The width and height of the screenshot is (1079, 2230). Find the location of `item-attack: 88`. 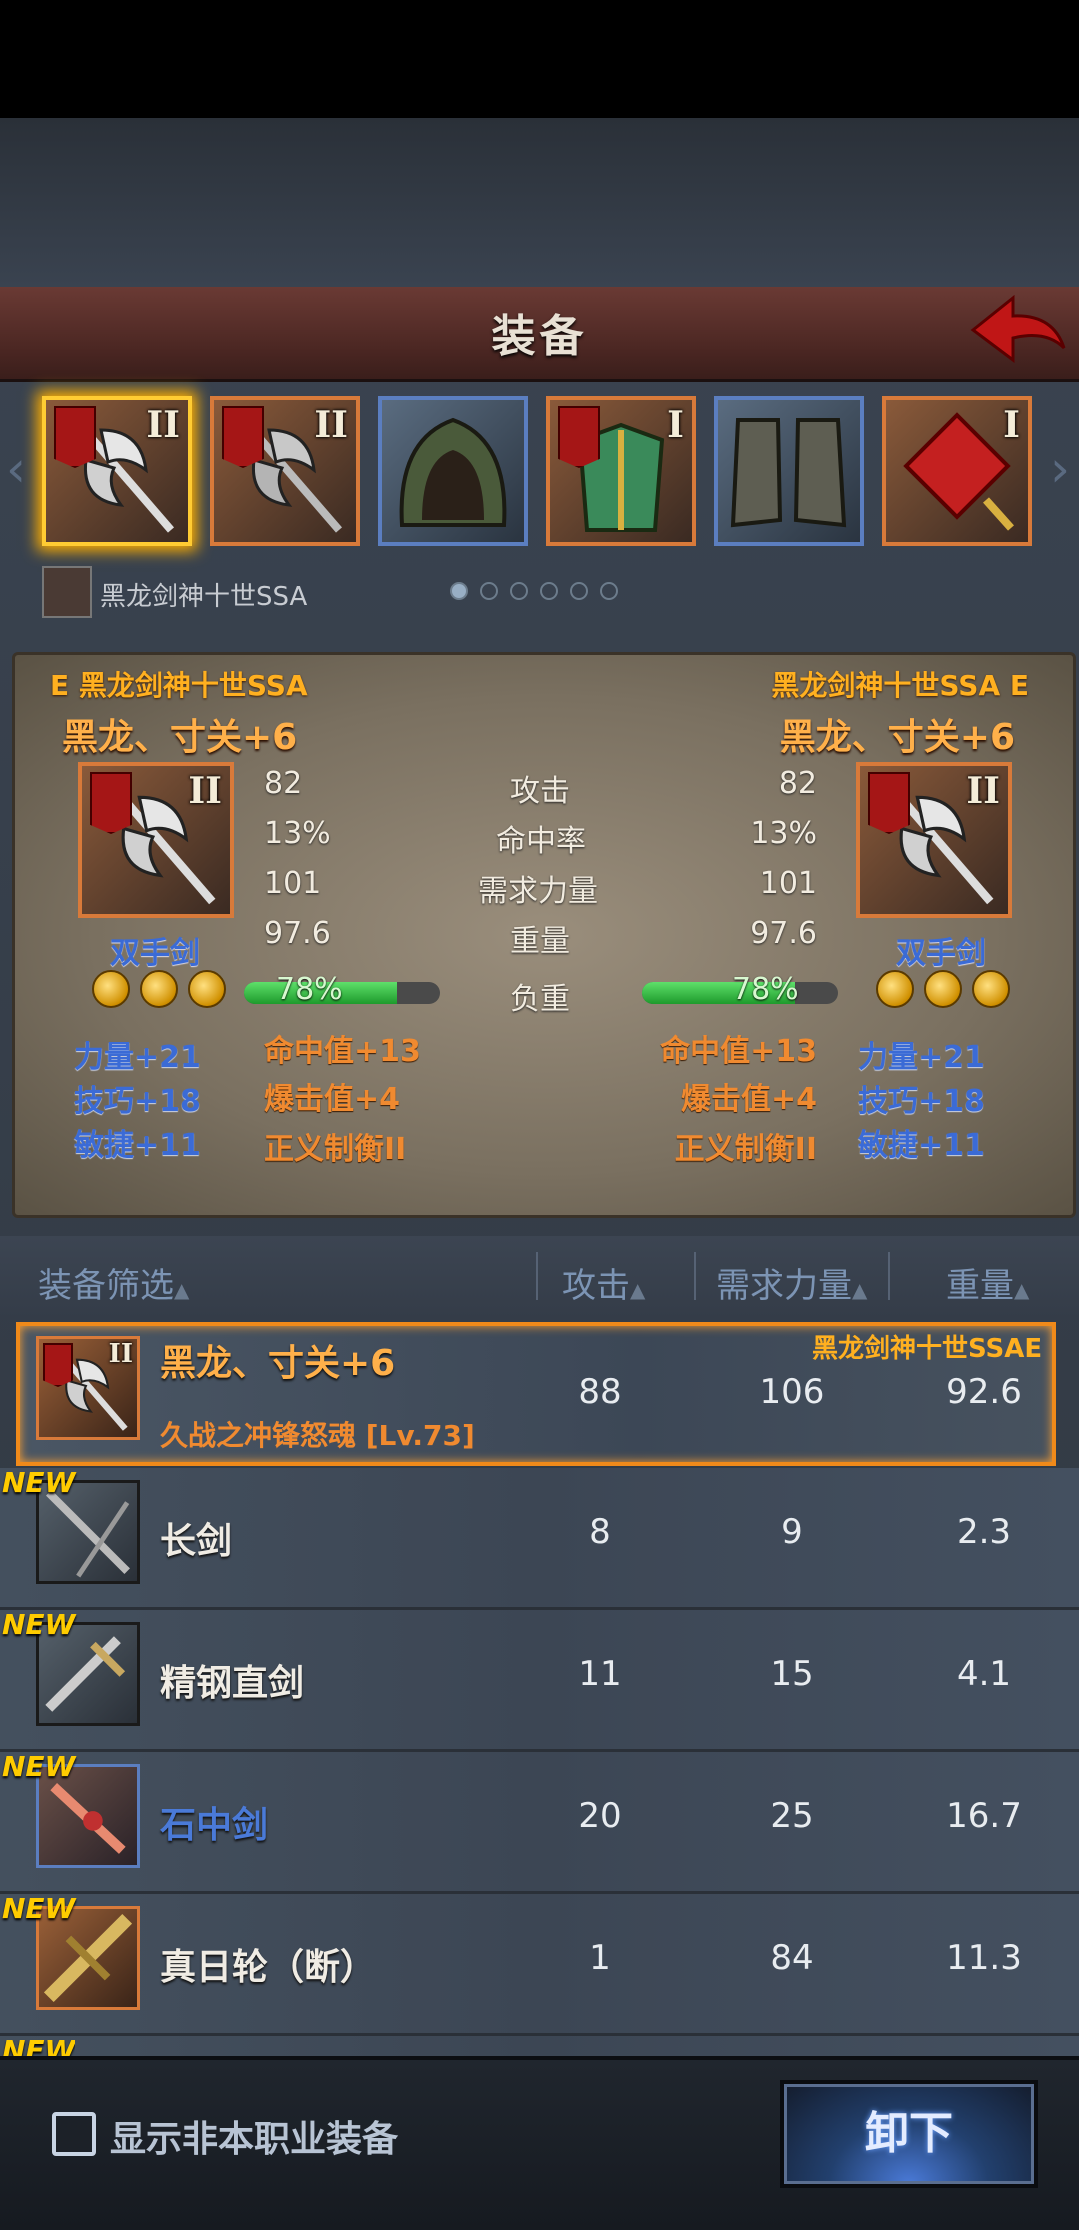

item-attack: 88 is located at coordinates (600, 1392).